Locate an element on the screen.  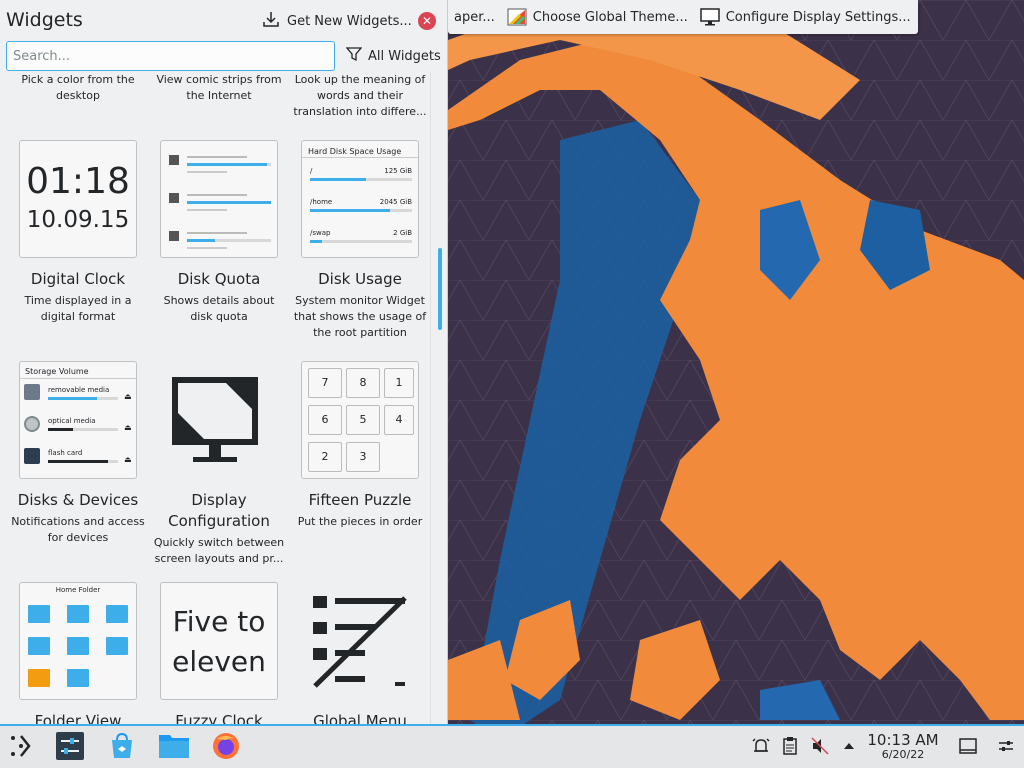
search-input is located at coordinates (170, 56).